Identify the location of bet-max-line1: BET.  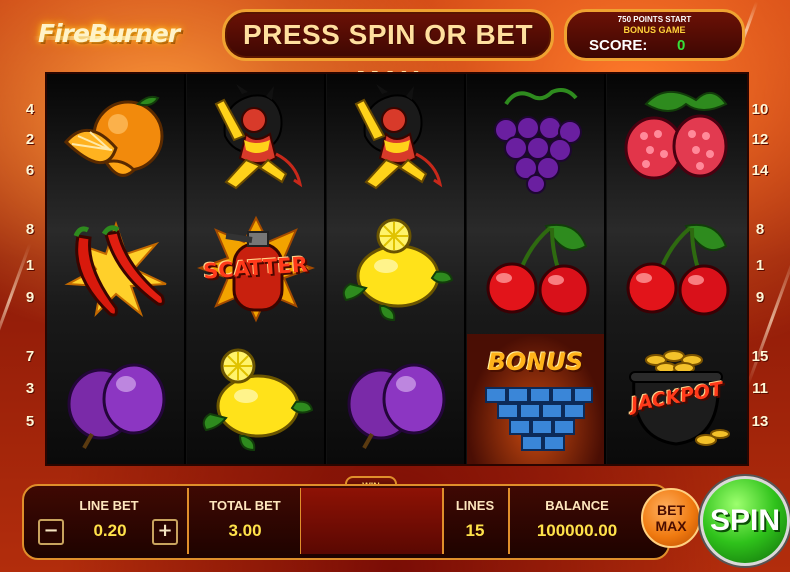
(671, 510).